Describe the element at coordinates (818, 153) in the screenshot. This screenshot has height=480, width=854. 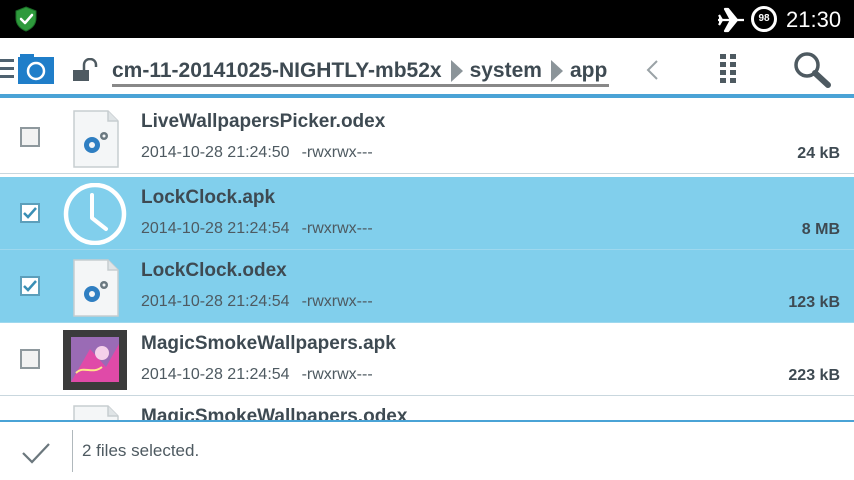
I see `file-size: 24 kB` at that location.